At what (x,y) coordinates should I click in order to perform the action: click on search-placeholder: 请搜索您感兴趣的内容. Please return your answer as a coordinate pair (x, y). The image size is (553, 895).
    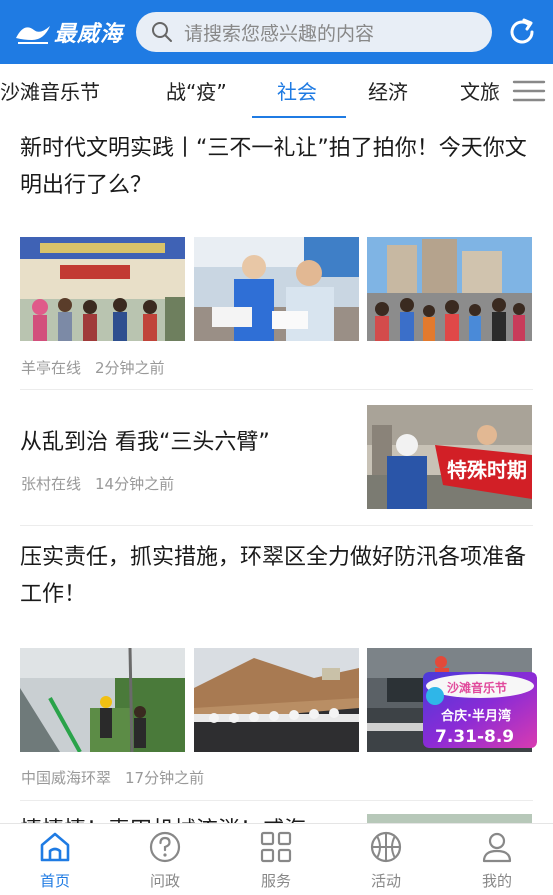
    Looking at the image, I should click on (279, 33).